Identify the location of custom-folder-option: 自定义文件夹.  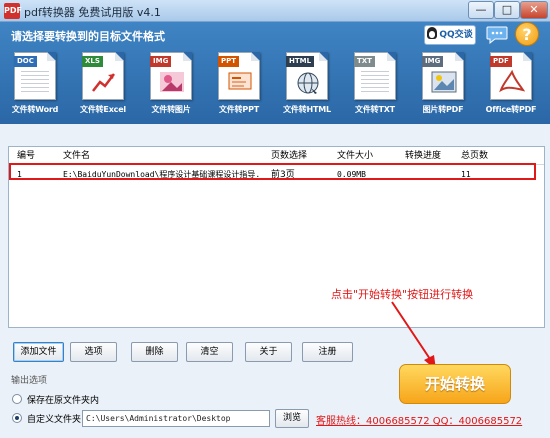
(47, 419).